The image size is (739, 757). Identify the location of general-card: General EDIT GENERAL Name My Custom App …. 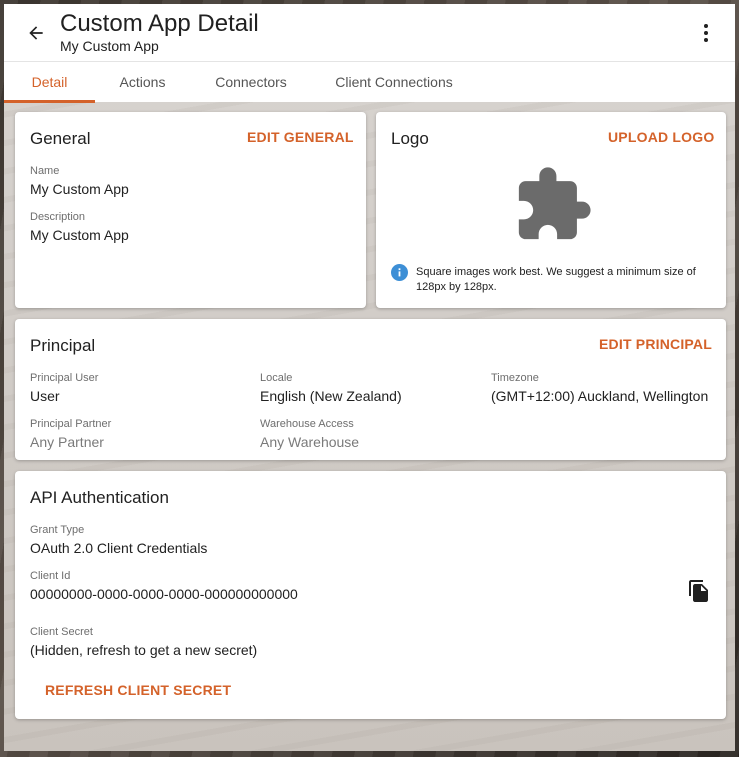
(190, 210).